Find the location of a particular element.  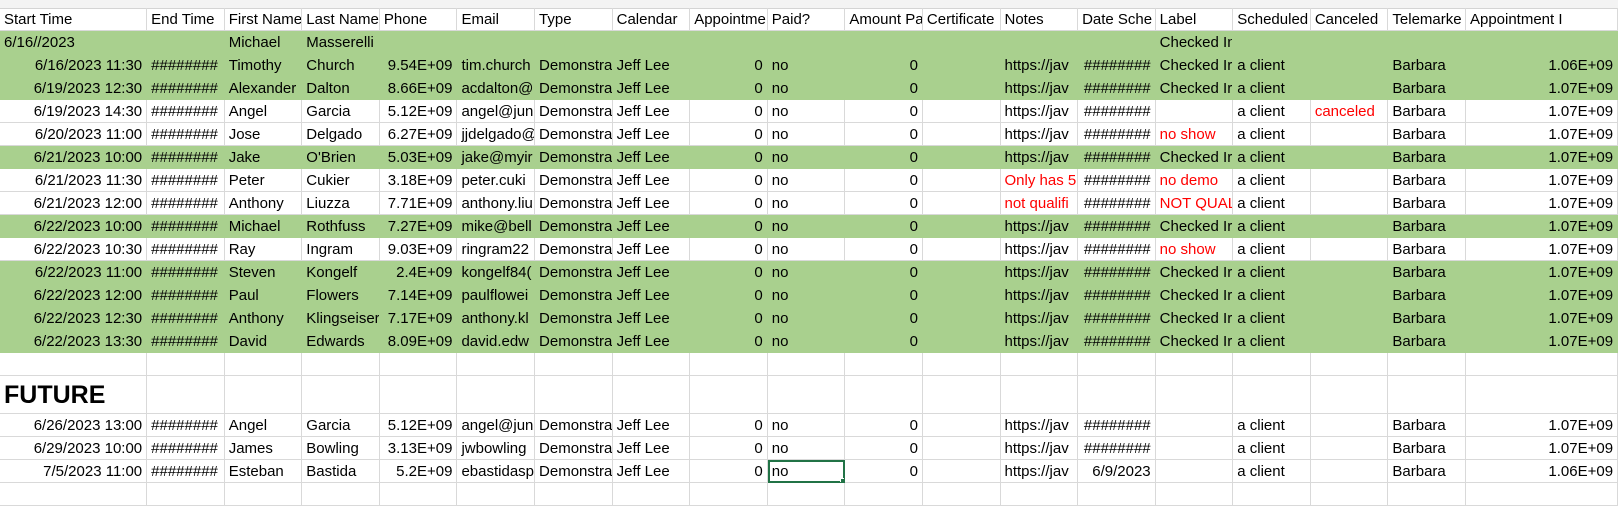

cell-start-time: 6/21/2023 12:00 is located at coordinates (74, 203).